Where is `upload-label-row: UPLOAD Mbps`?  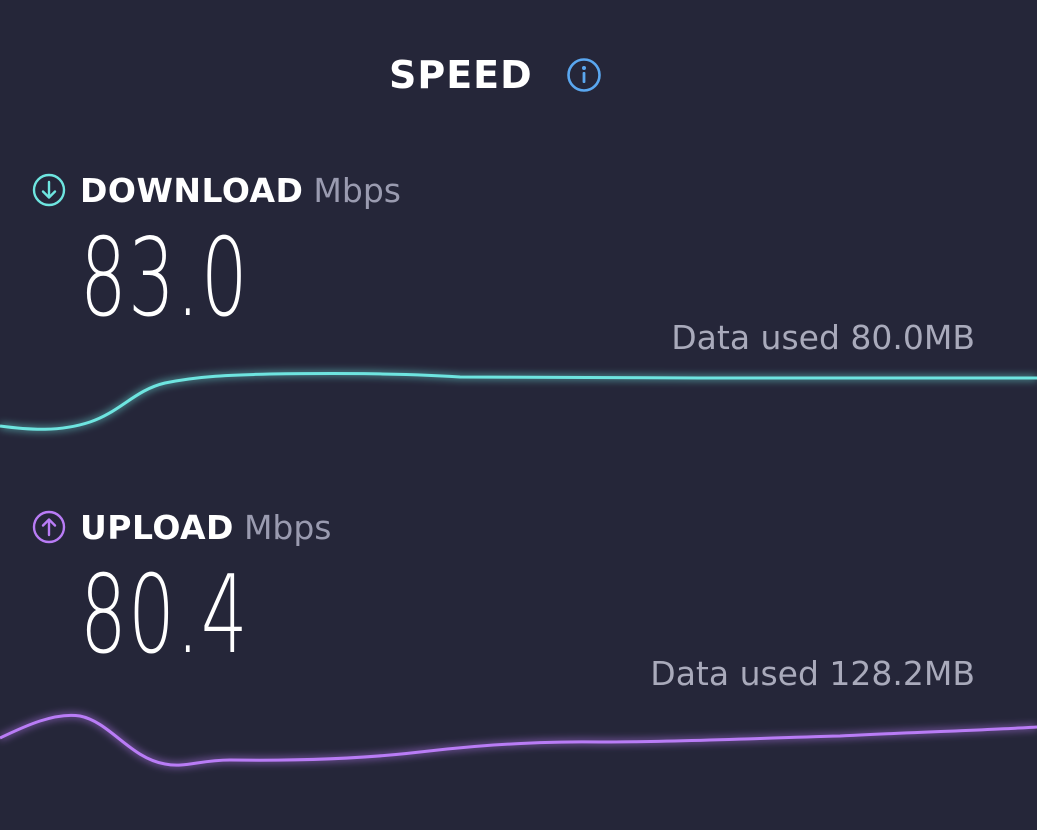 upload-label-row: UPLOAD Mbps is located at coordinates (182, 527).